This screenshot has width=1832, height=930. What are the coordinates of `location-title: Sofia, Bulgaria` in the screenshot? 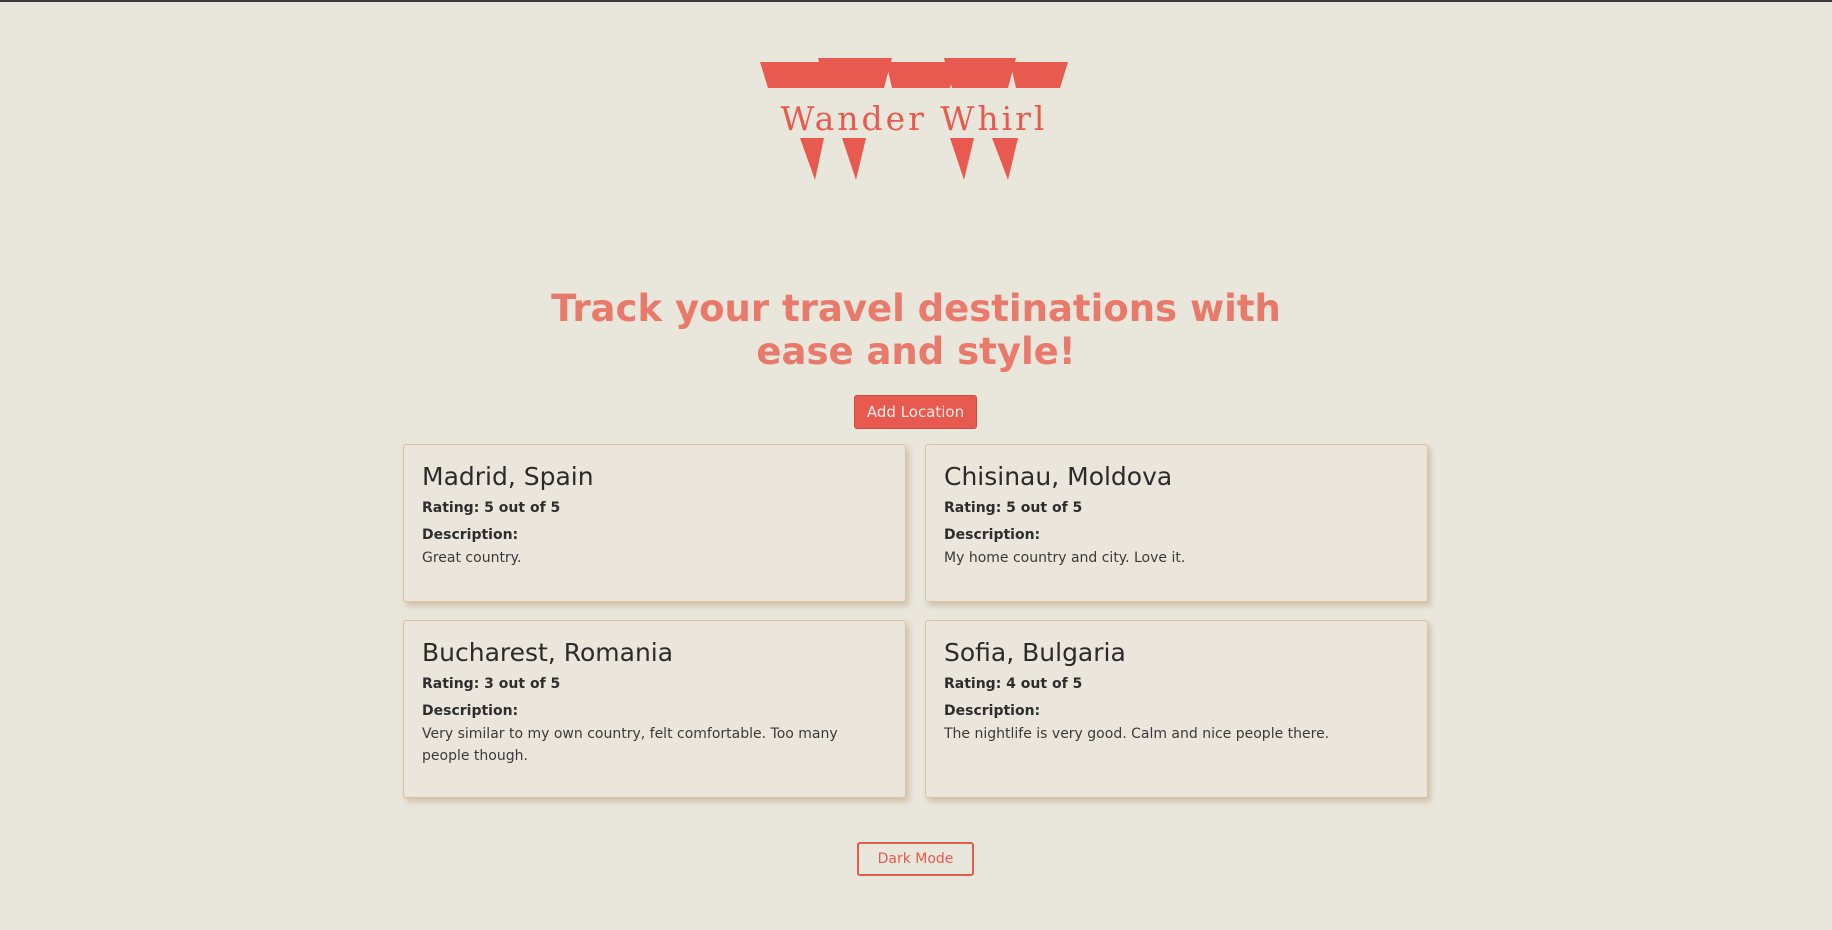 It's located at (1035, 652).